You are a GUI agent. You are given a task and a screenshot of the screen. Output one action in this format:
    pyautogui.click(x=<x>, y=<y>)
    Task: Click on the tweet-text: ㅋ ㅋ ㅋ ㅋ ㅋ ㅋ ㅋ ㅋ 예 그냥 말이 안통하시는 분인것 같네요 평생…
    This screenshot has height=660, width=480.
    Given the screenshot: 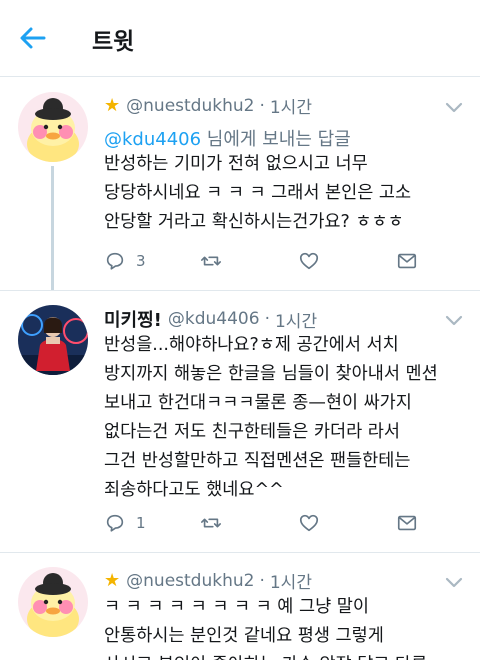 What is the action you would take?
    pyautogui.click(x=282, y=626)
    